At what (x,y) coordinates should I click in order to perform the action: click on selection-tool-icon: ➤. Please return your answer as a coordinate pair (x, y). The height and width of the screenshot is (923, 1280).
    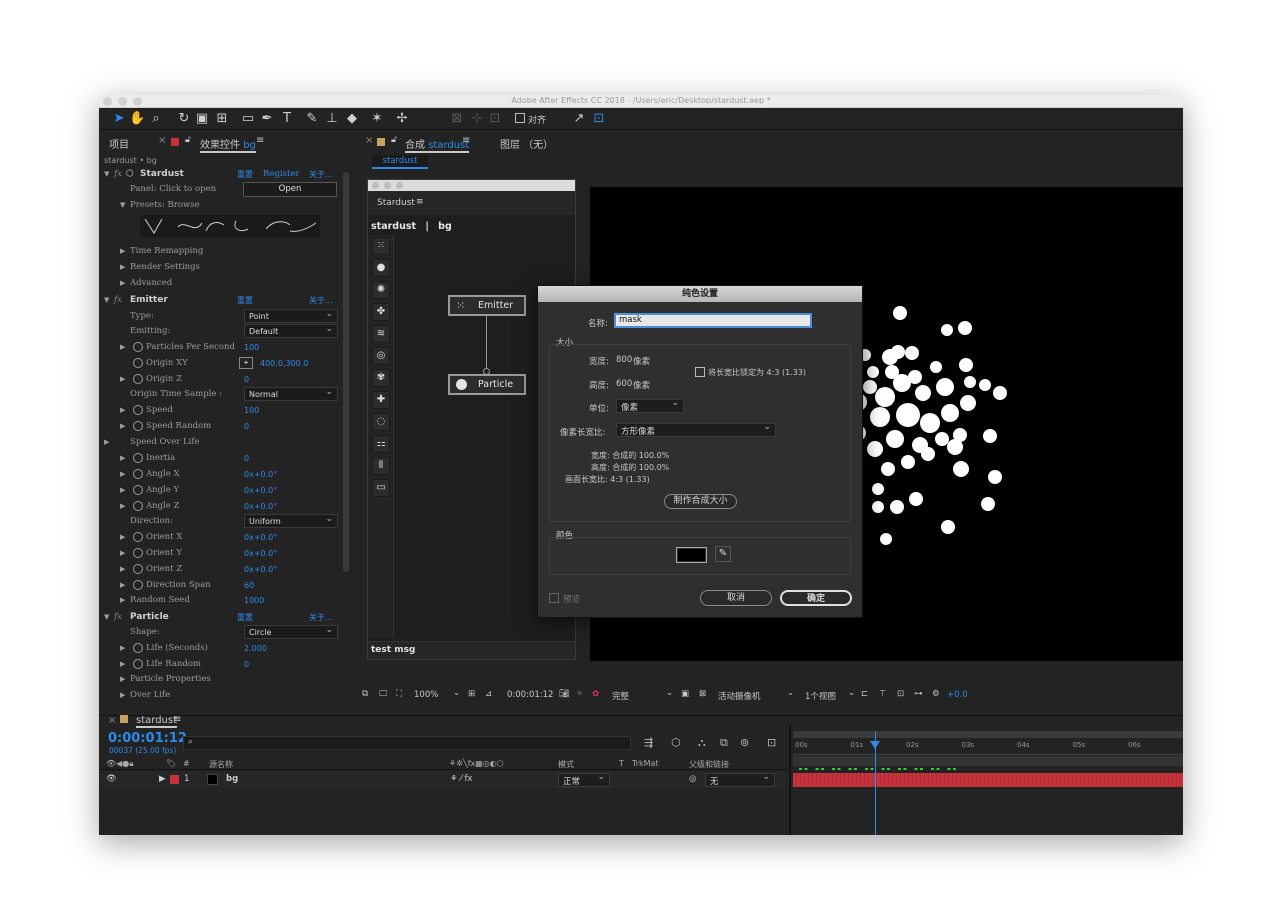
    Looking at the image, I should click on (119, 119).